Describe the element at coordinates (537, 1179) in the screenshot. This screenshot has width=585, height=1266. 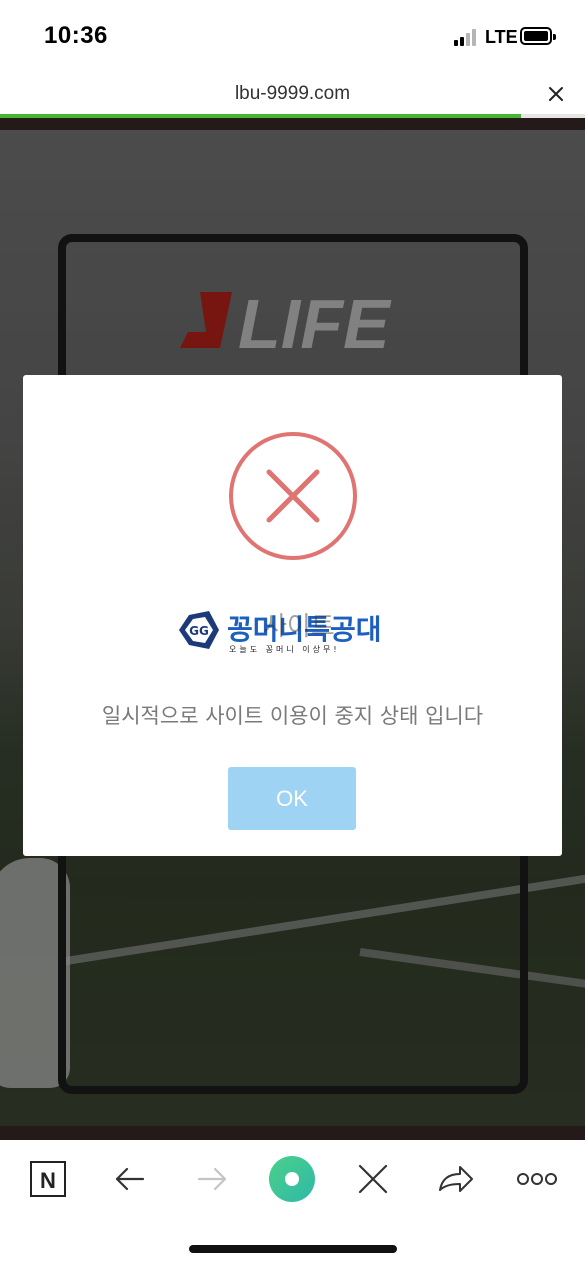
I see `more-icon` at that location.